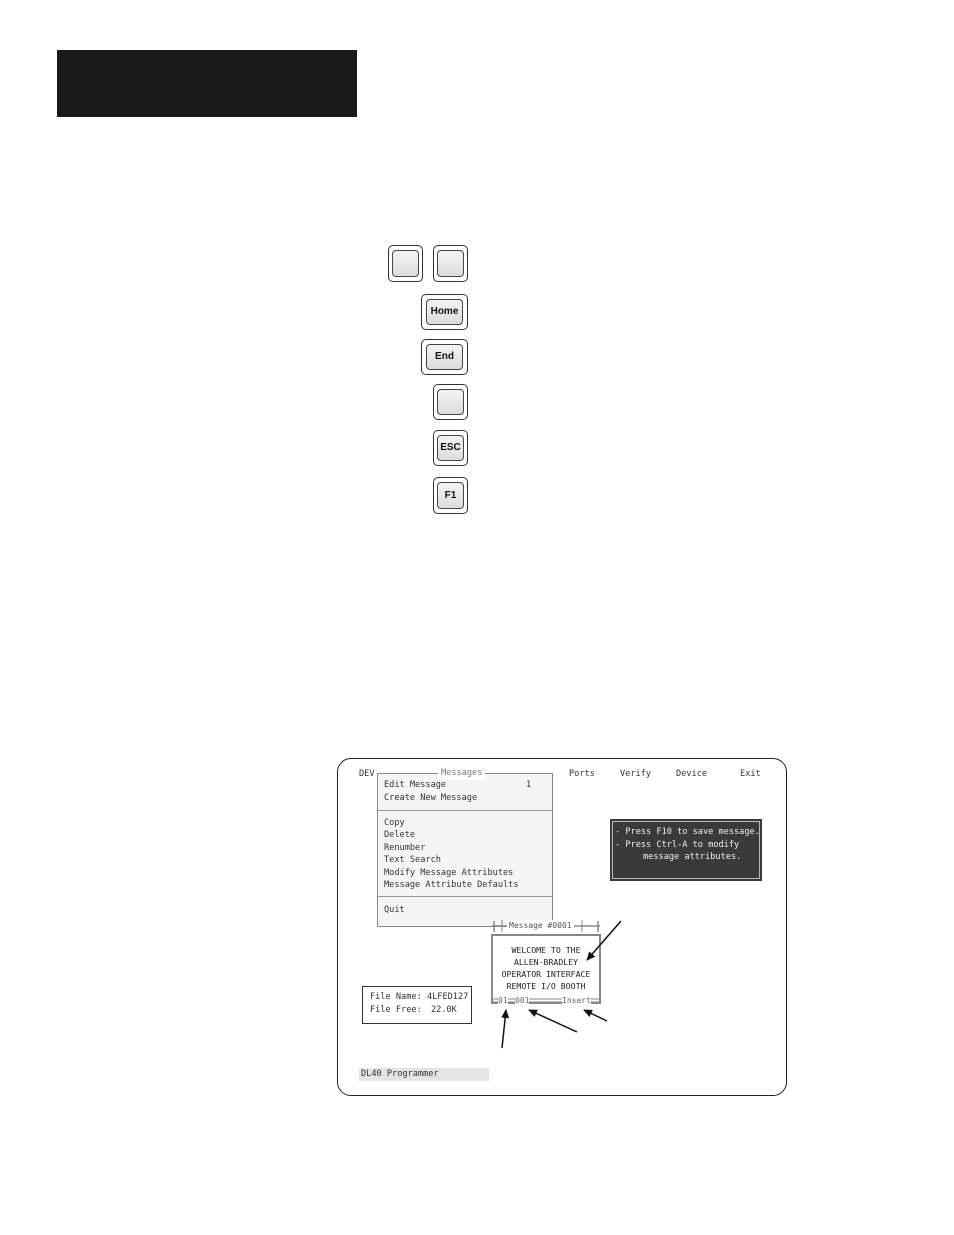 The image size is (954, 1235). I want to click on arrow-to-message-text, so click(604, 940).